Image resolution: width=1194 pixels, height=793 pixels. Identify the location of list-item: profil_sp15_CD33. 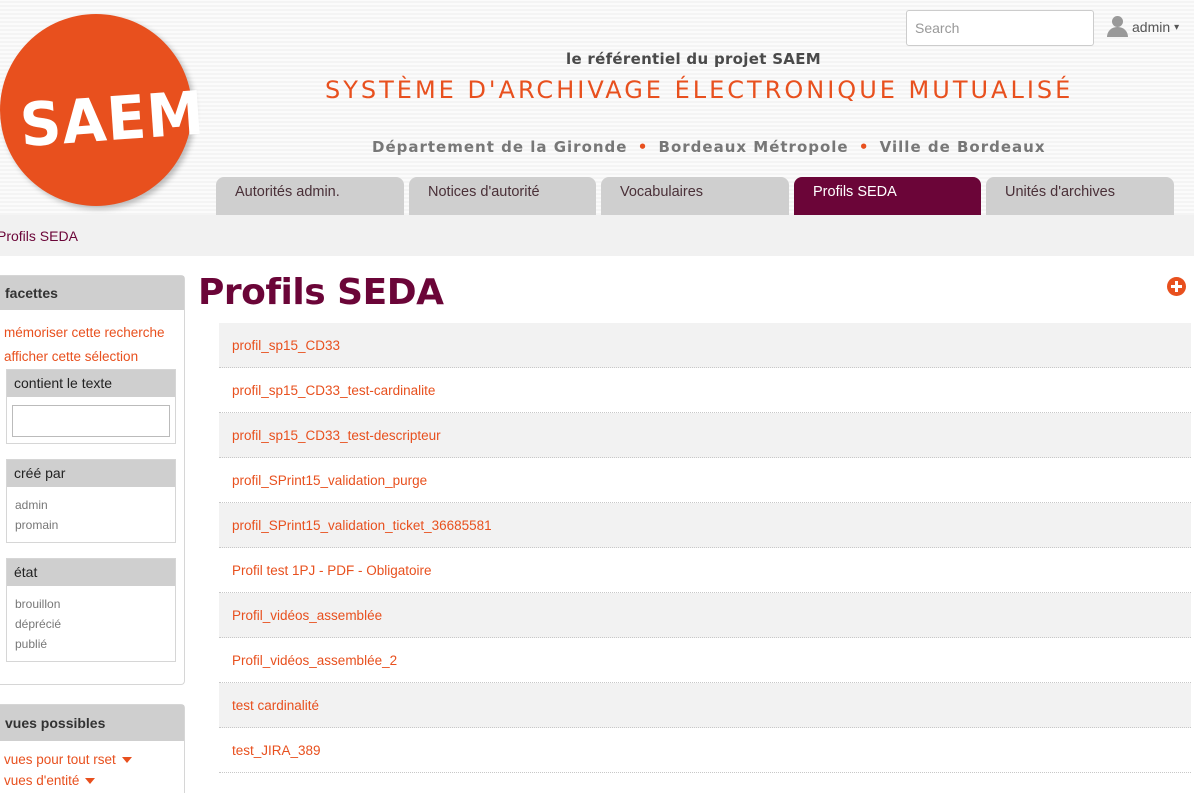
(705, 345).